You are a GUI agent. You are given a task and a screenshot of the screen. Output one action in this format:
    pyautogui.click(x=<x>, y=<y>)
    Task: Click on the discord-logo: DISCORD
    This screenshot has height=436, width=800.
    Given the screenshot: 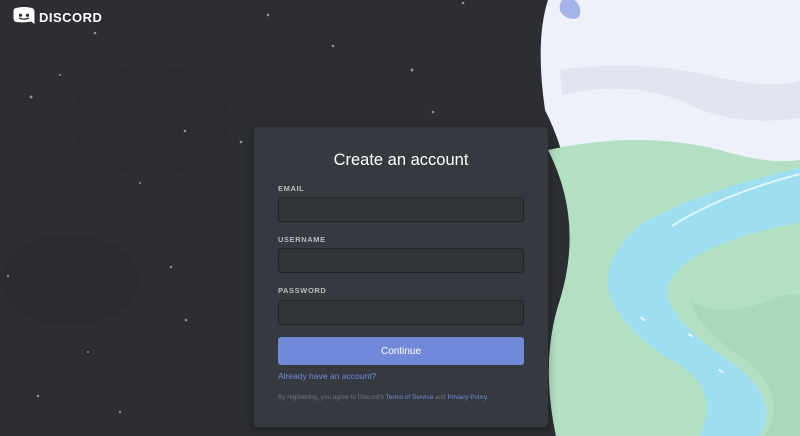 What is the action you would take?
    pyautogui.click(x=57, y=17)
    